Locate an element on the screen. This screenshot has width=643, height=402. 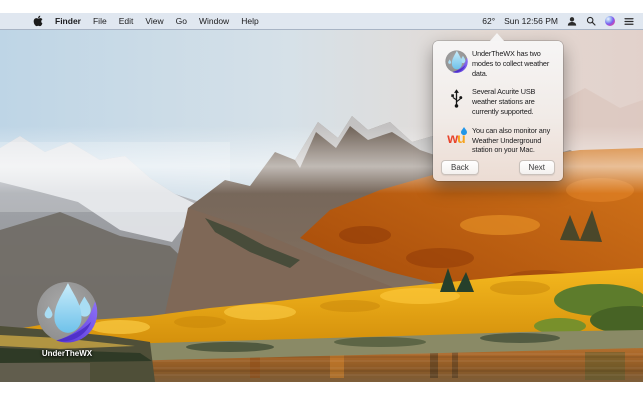
menubar-clock: Sun 12:56 PM is located at coordinates (531, 21).